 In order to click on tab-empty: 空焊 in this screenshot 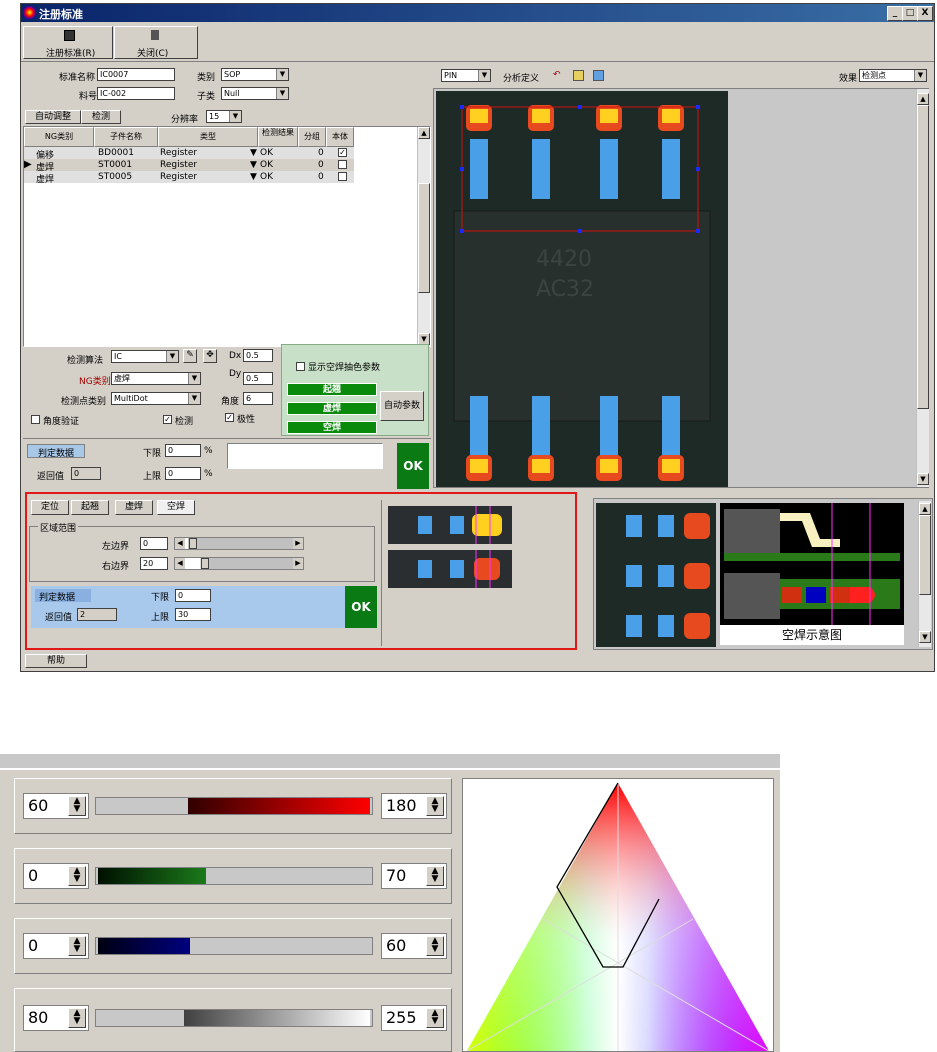, I will do `click(176, 507)`.